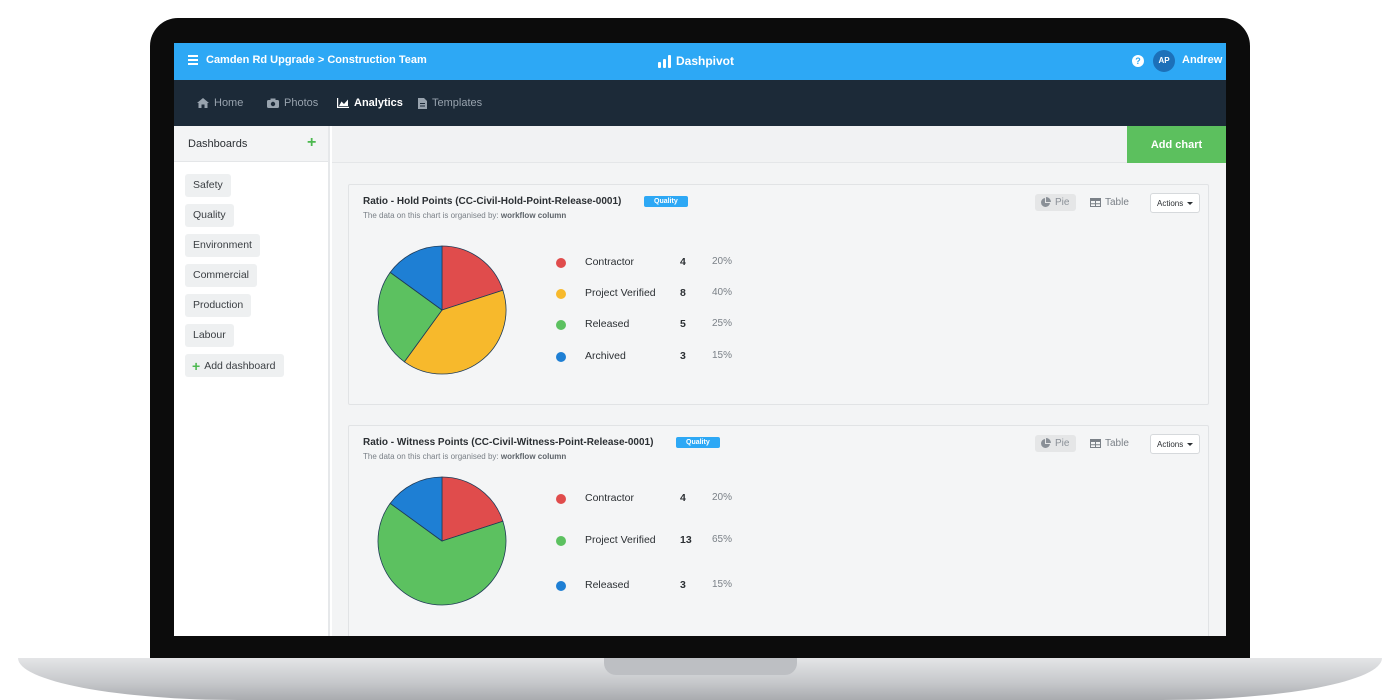 The width and height of the screenshot is (1400, 700). Describe the element at coordinates (378, 103) in the screenshot. I see `nav-label-analytics: Analytics` at that location.